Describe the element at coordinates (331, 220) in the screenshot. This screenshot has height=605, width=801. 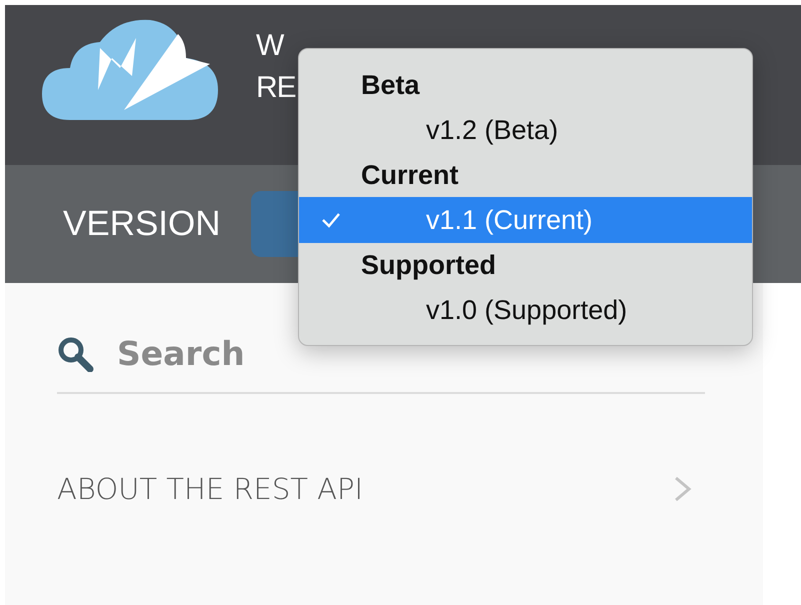
I see `checkmark-icon` at that location.